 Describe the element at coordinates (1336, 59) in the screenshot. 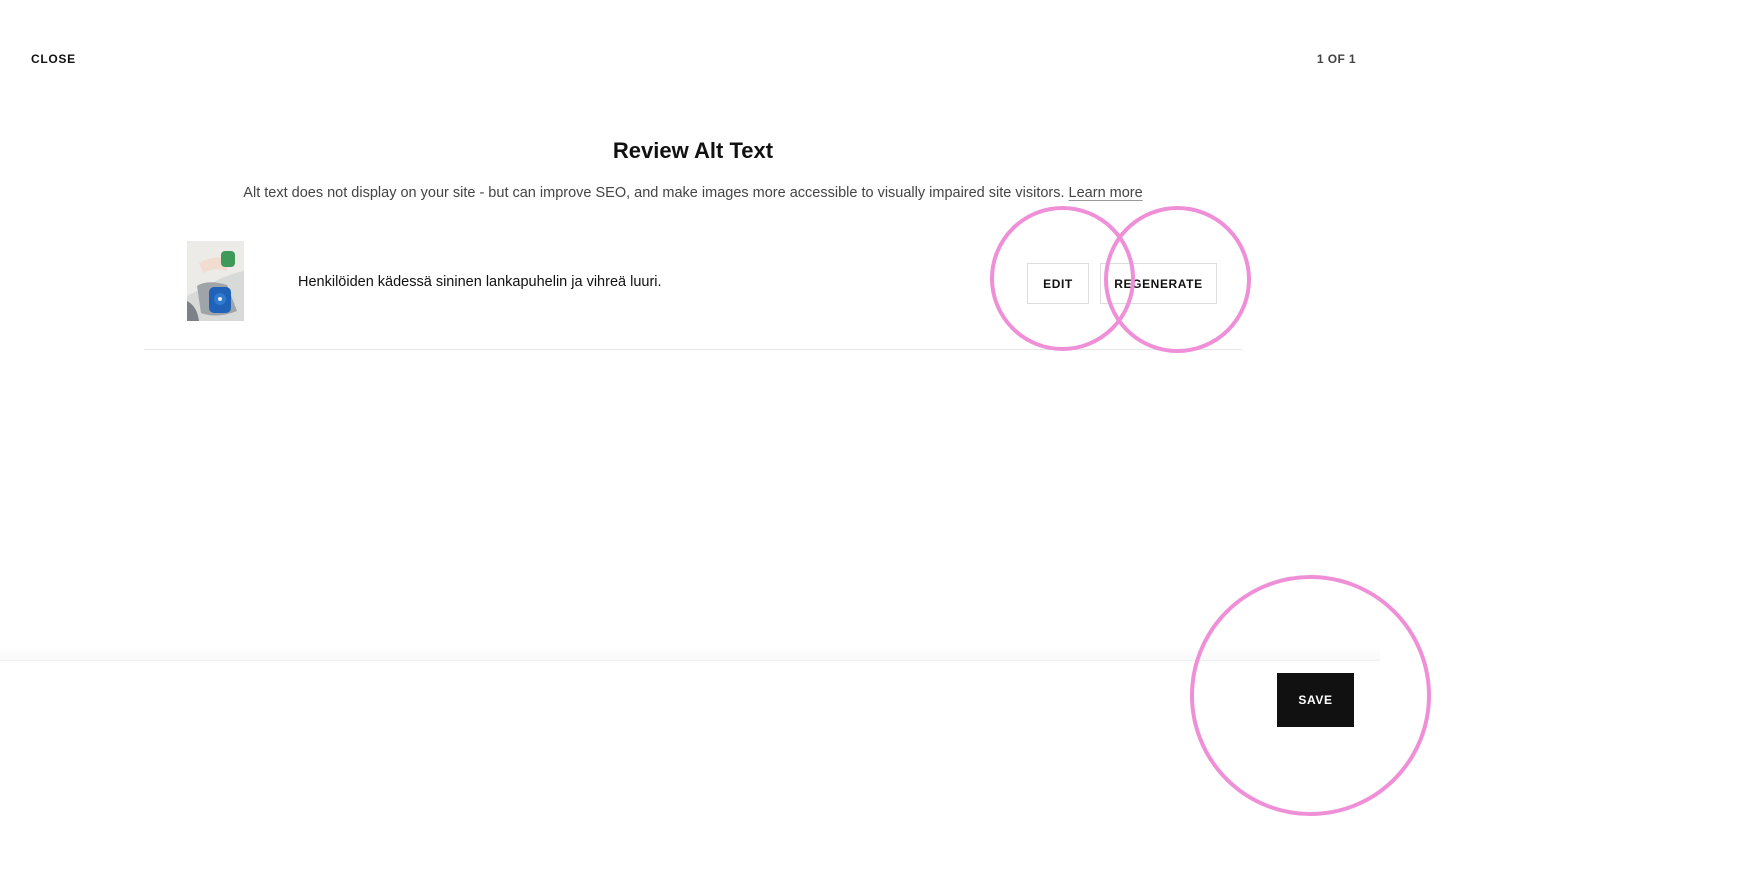

I see `page-counter: 1 OF 1` at that location.